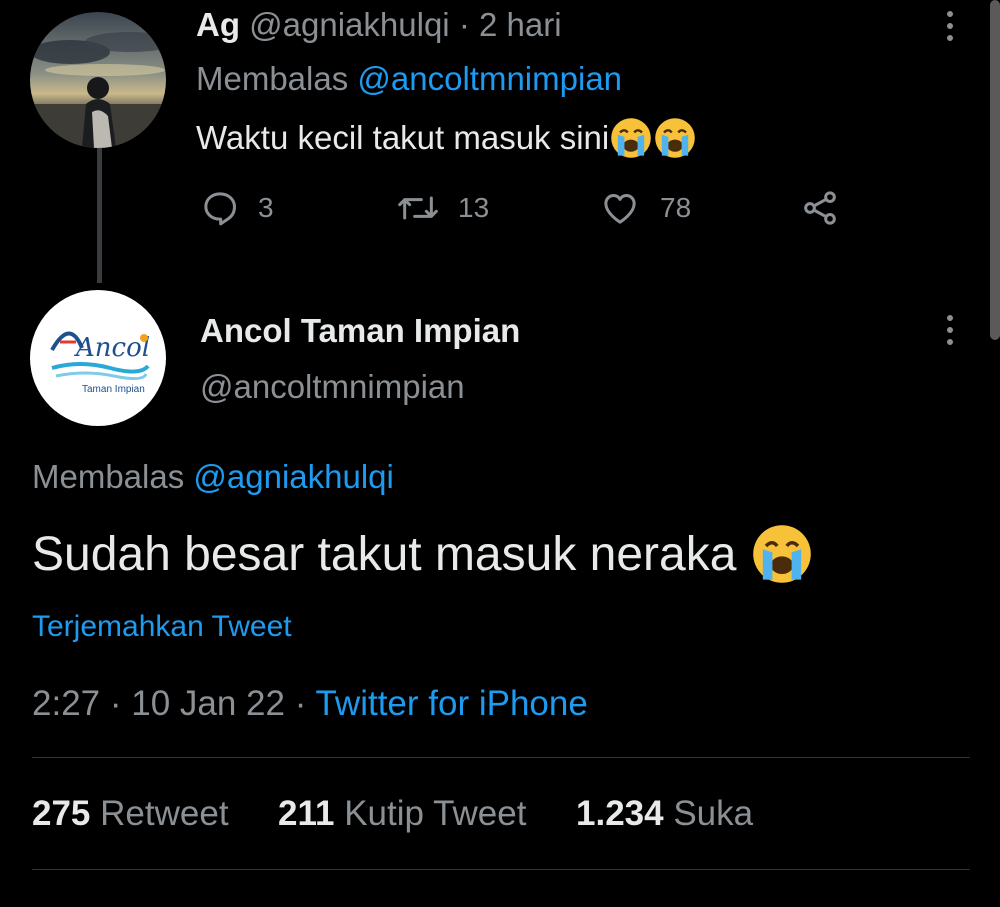  Describe the element at coordinates (306, 813) in the screenshot. I see `quote-stat-count: 211` at that location.